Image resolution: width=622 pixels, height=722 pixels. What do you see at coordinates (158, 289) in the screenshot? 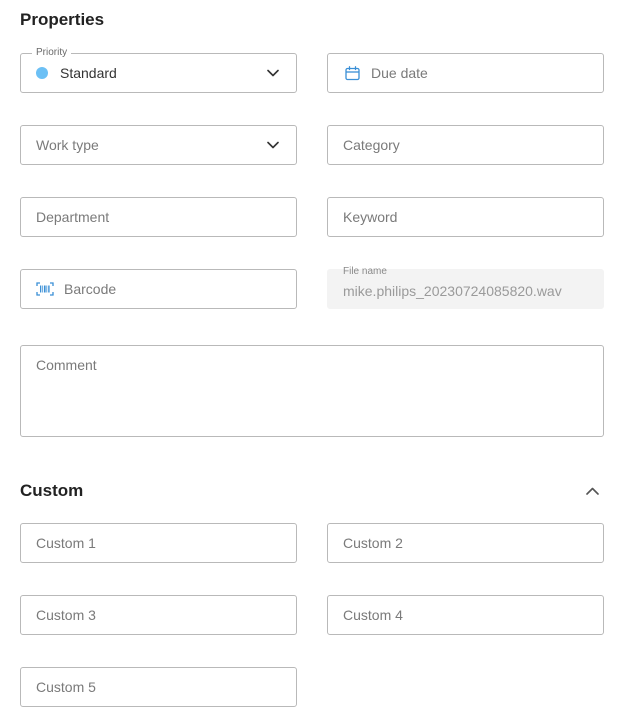
I see `barcode-field: Barcode` at bounding box center [158, 289].